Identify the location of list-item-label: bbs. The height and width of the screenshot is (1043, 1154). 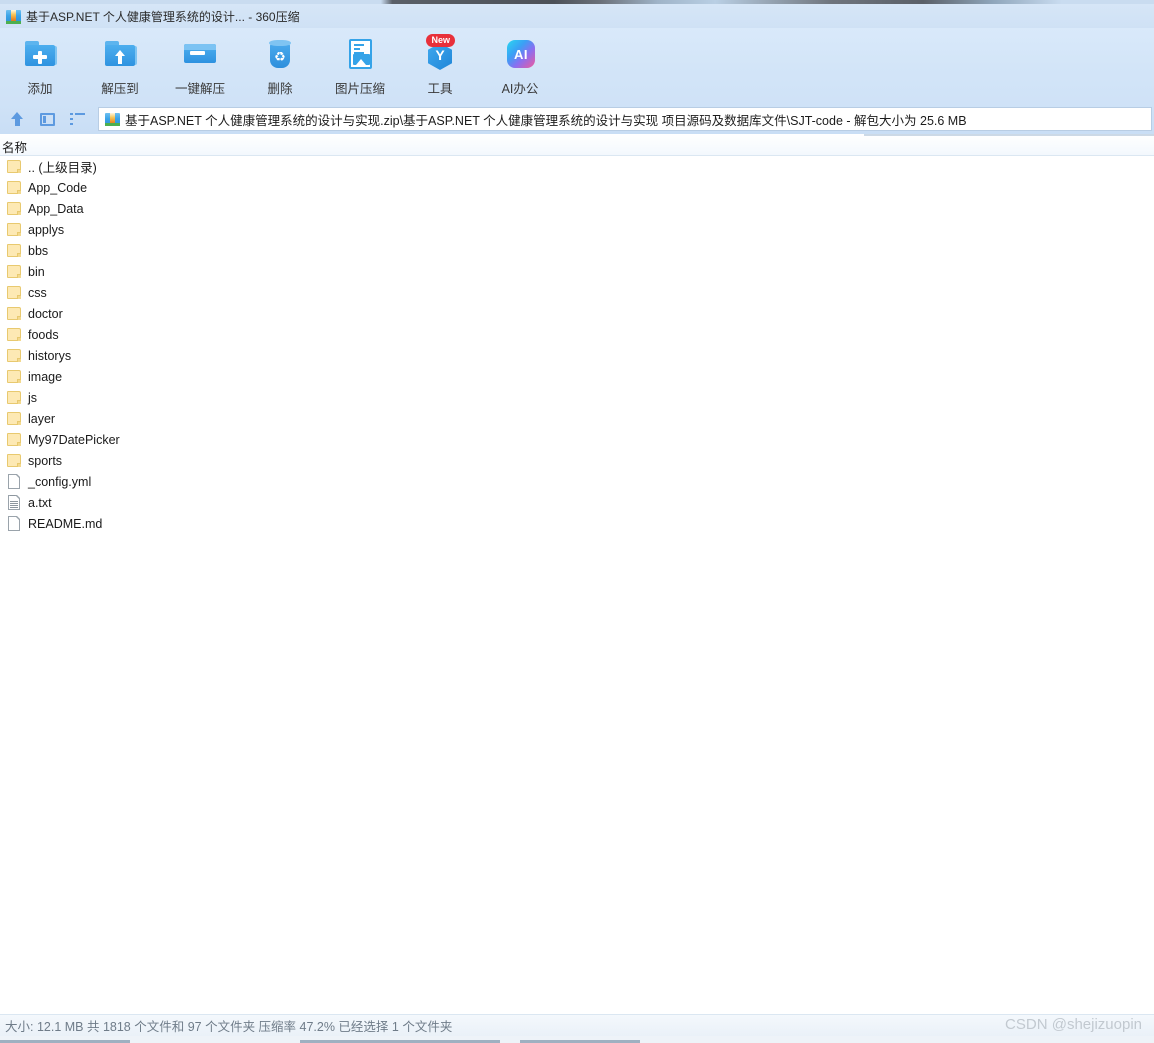
(38, 250).